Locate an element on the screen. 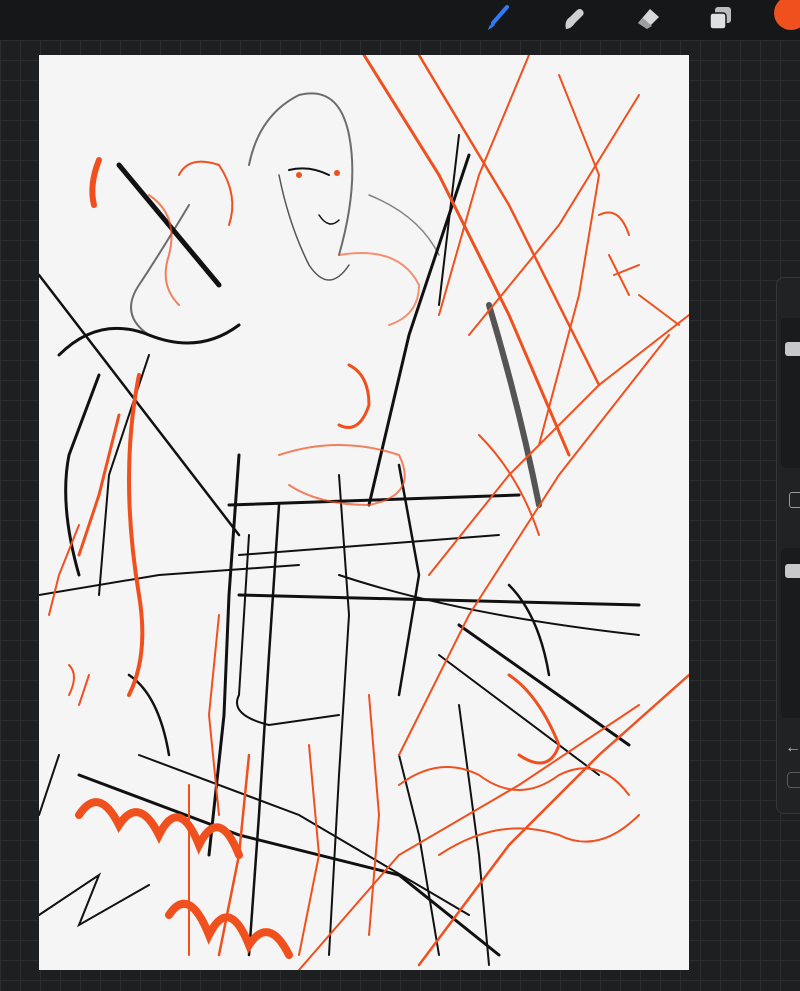 The image size is (800, 991). top-toolbar is located at coordinates (400, 20).